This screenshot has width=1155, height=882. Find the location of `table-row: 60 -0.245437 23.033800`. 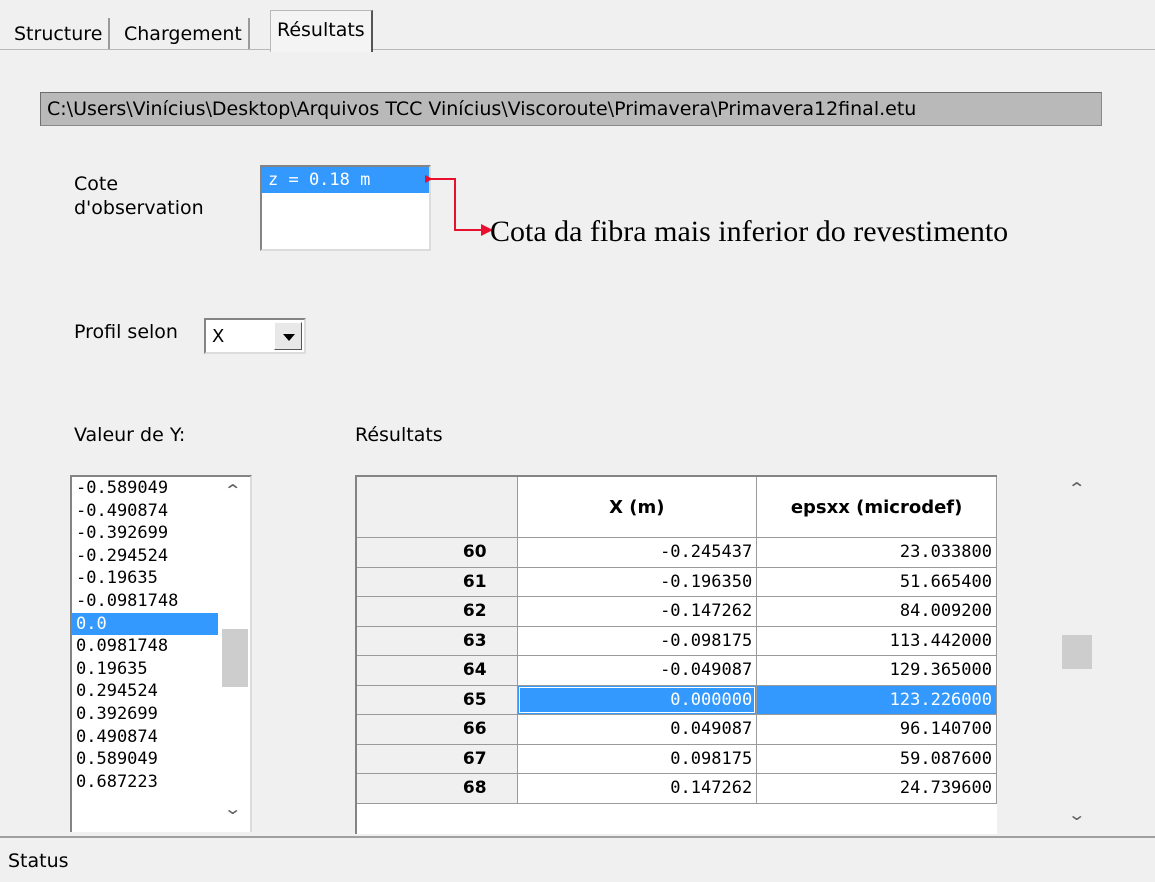

table-row: 60 -0.245437 23.033800 is located at coordinates (677, 552).